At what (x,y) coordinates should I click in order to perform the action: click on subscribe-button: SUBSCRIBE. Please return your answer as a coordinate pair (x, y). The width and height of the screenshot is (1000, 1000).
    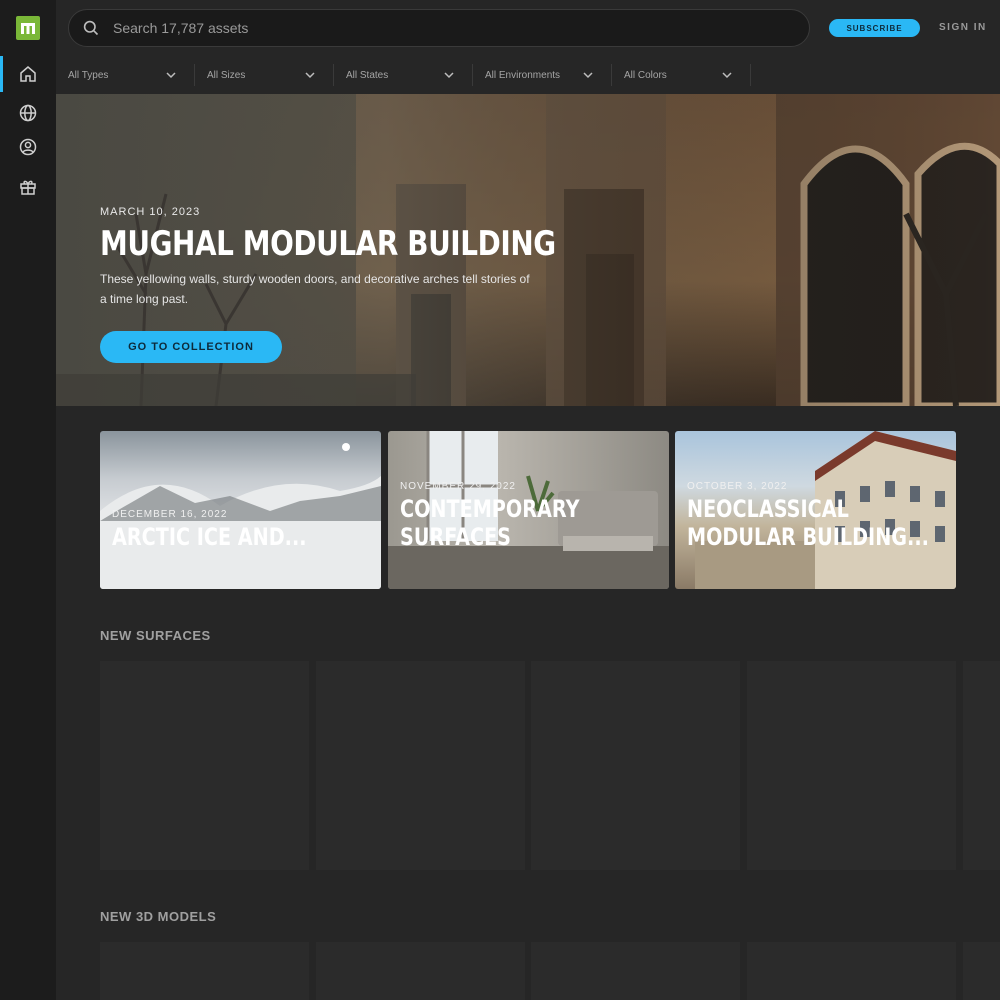
    Looking at the image, I should click on (874, 28).